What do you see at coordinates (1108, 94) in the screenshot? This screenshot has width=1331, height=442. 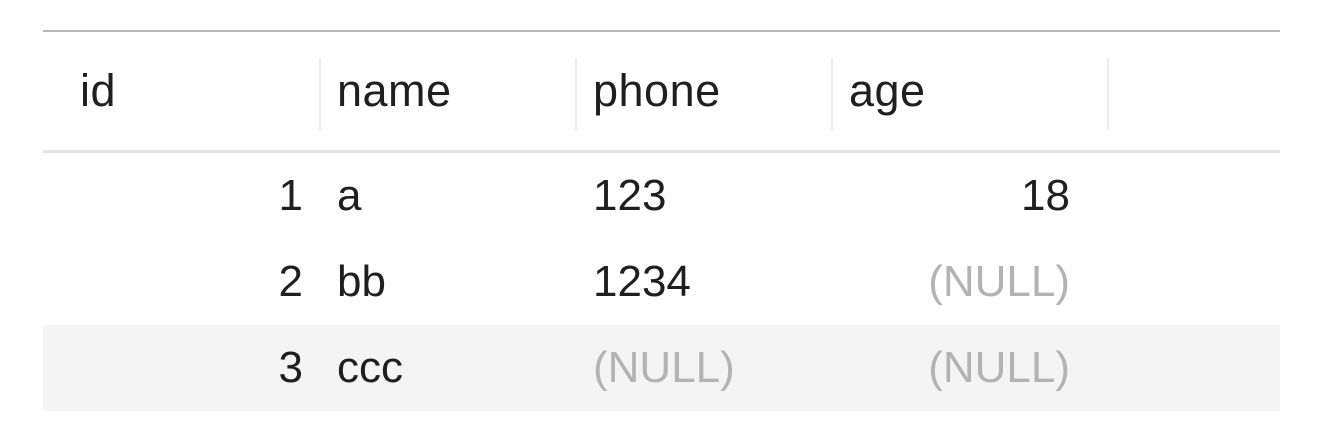 I see `column-resize-handle` at bounding box center [1108, 94].